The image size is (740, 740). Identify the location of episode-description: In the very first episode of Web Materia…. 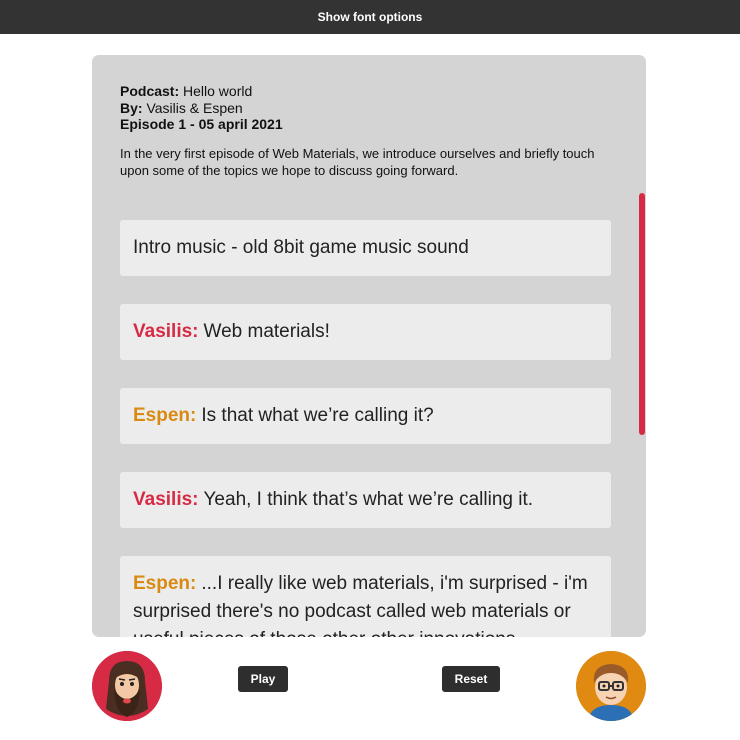
(357, 162).